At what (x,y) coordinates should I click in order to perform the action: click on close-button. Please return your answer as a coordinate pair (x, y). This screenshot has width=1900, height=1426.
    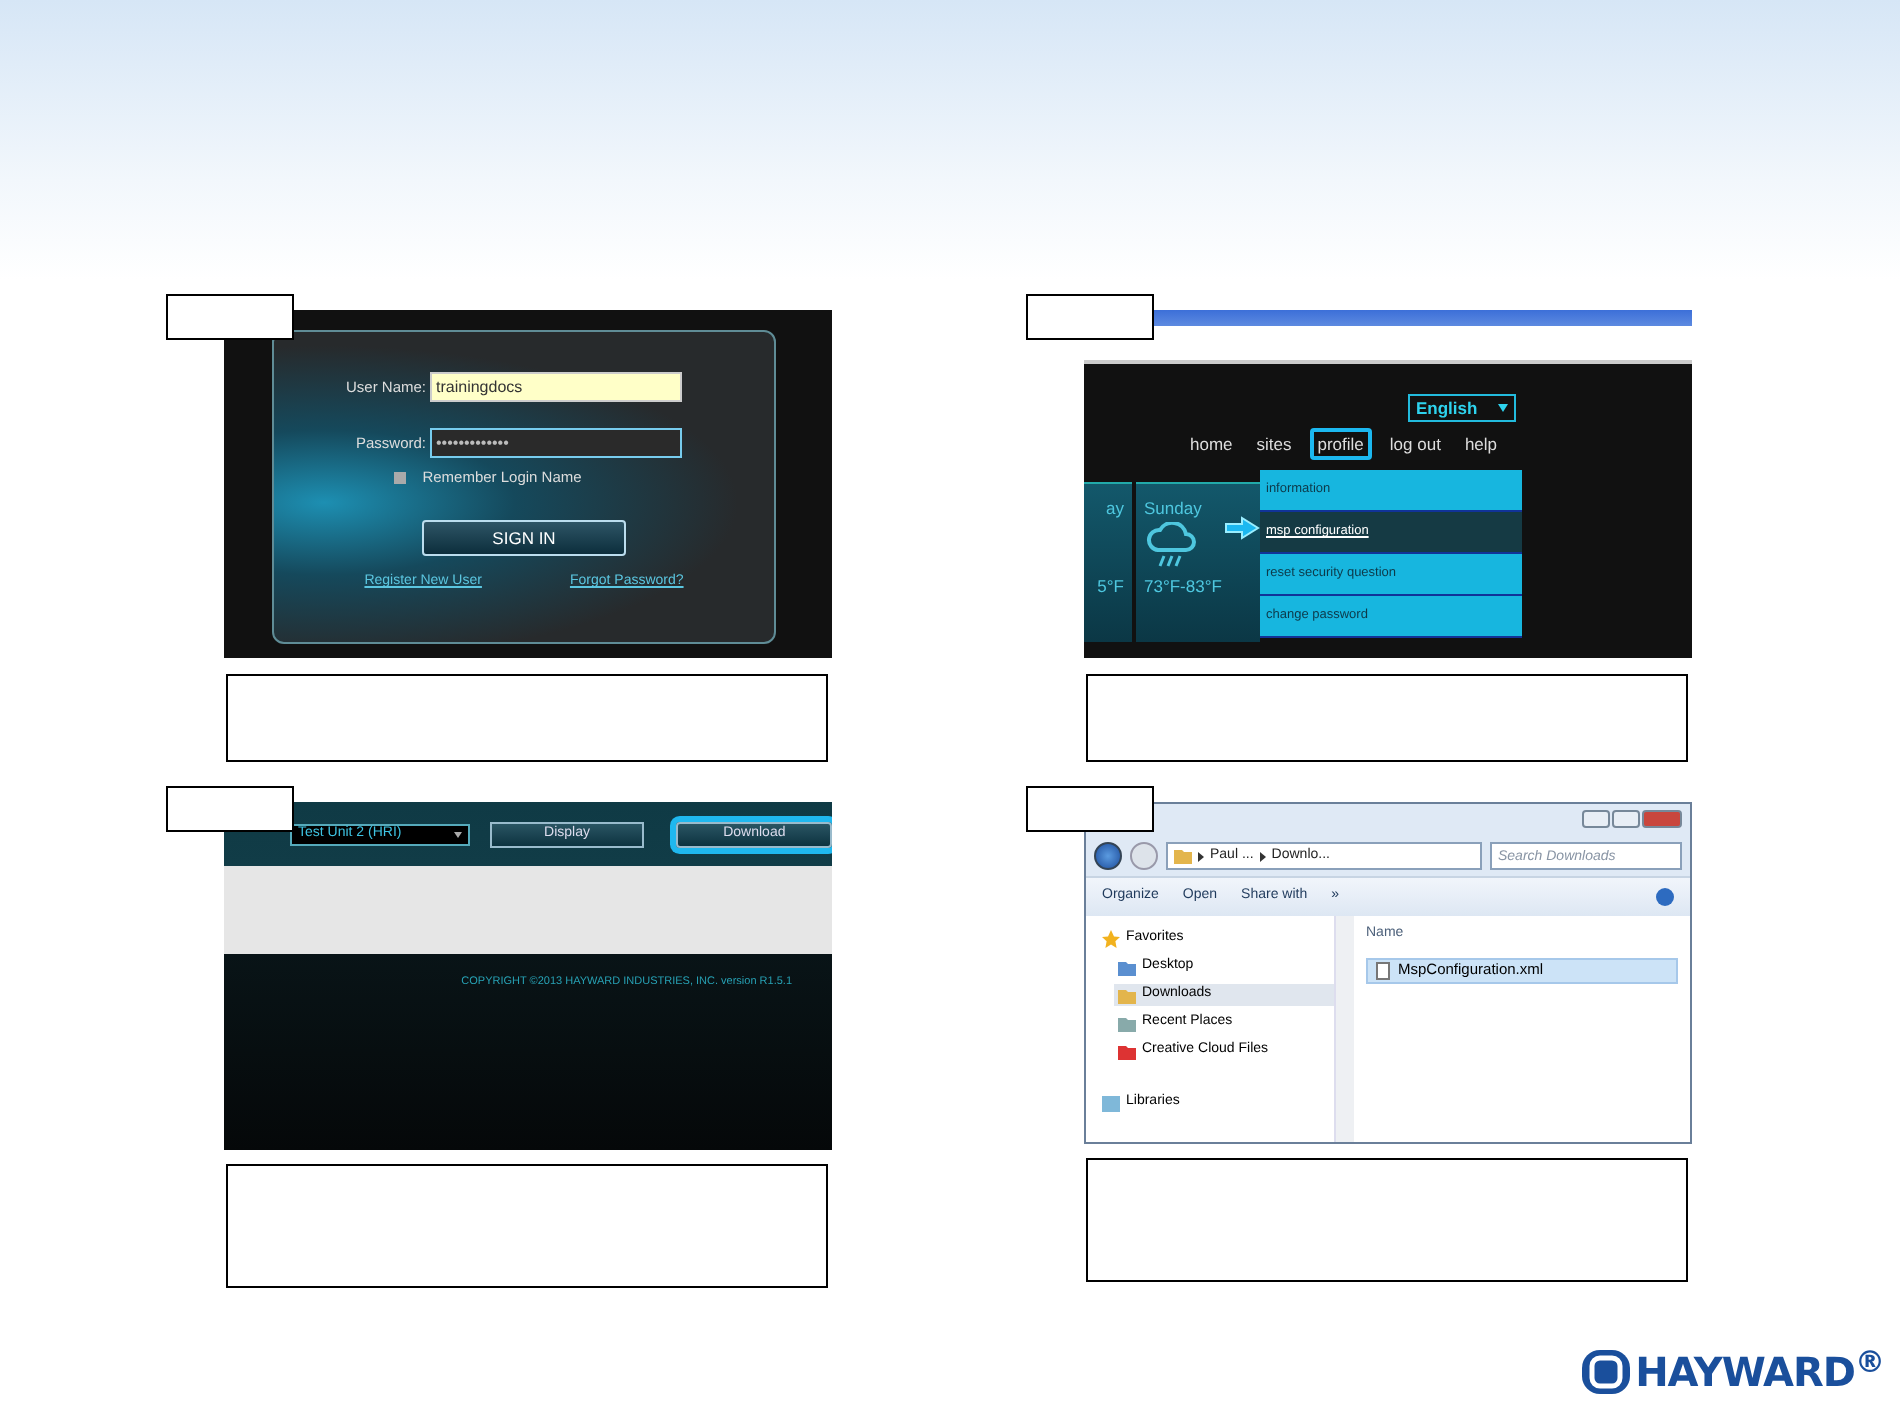
    Looking at the image, I should click on (1662, 819).